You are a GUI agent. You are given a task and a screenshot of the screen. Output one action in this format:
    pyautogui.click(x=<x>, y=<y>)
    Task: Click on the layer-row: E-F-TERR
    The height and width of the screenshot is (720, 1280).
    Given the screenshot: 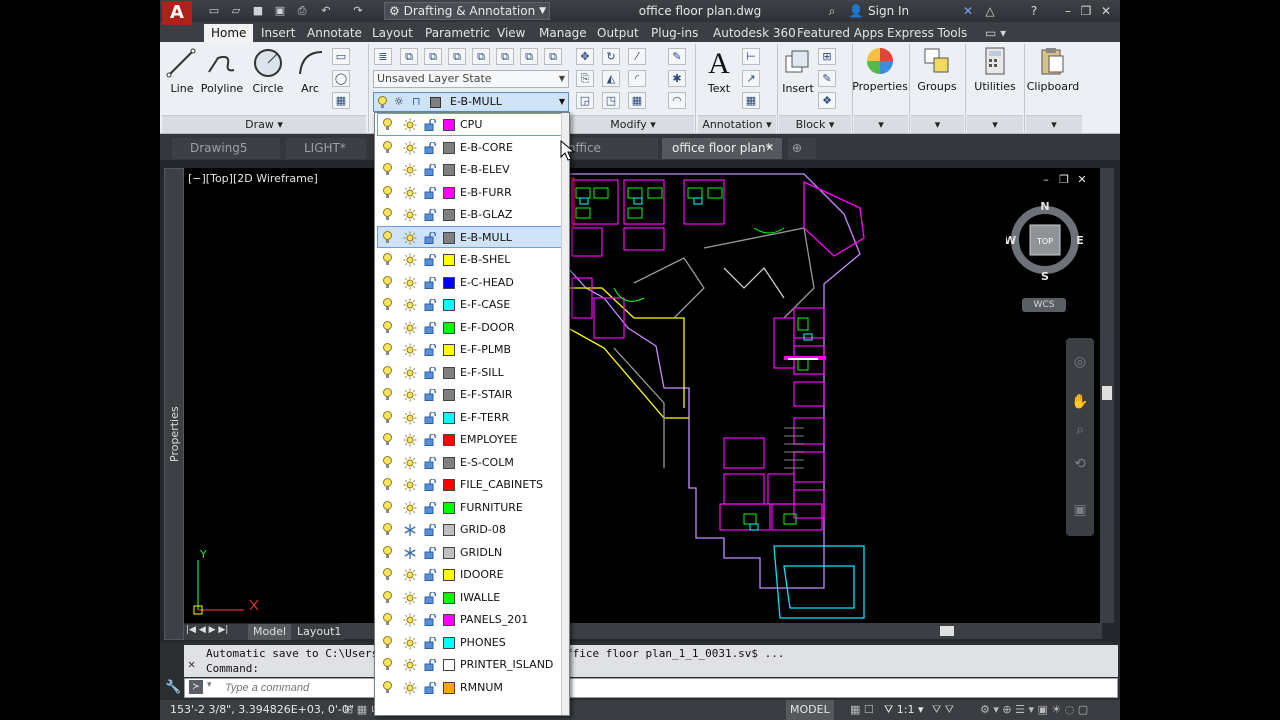 What is the action you would take?
    pyautogui.click(x=472, y=417)
    